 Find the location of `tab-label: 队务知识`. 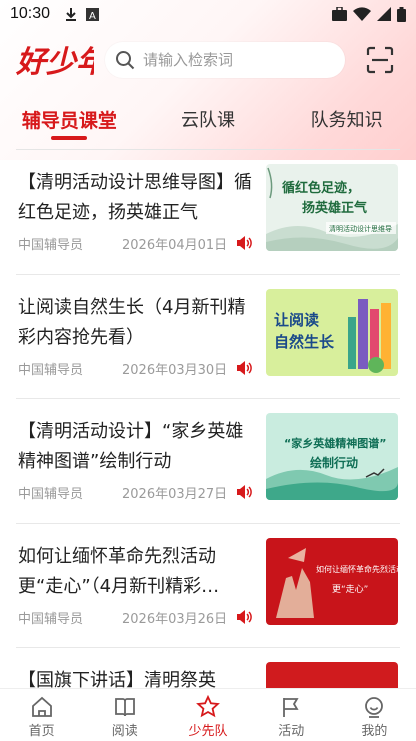

tab-label: 队务知识 is located at coordinates (346, 120).